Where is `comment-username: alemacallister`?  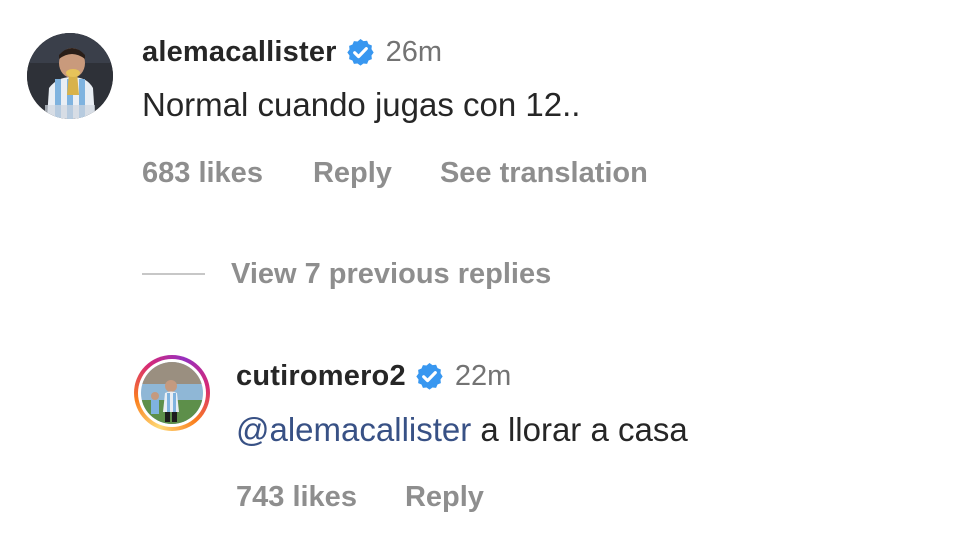 comment-username: alemacallister is located at coordinates (239, 52).